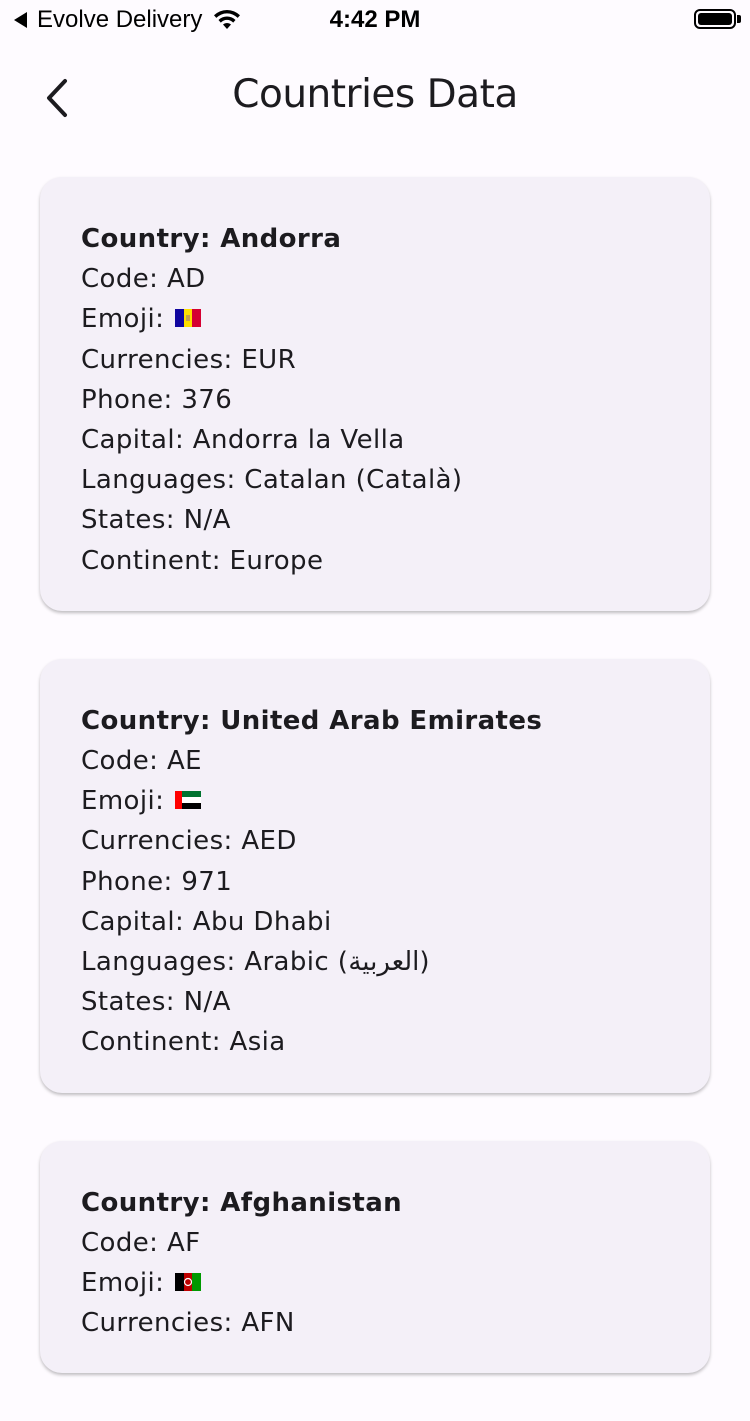 This screenshot has height=1421, width=750. What do you see at coordinates (157, 399) in the screenshot?
I see `country-phone: Phone: 376` at bounding box center [157, 399].